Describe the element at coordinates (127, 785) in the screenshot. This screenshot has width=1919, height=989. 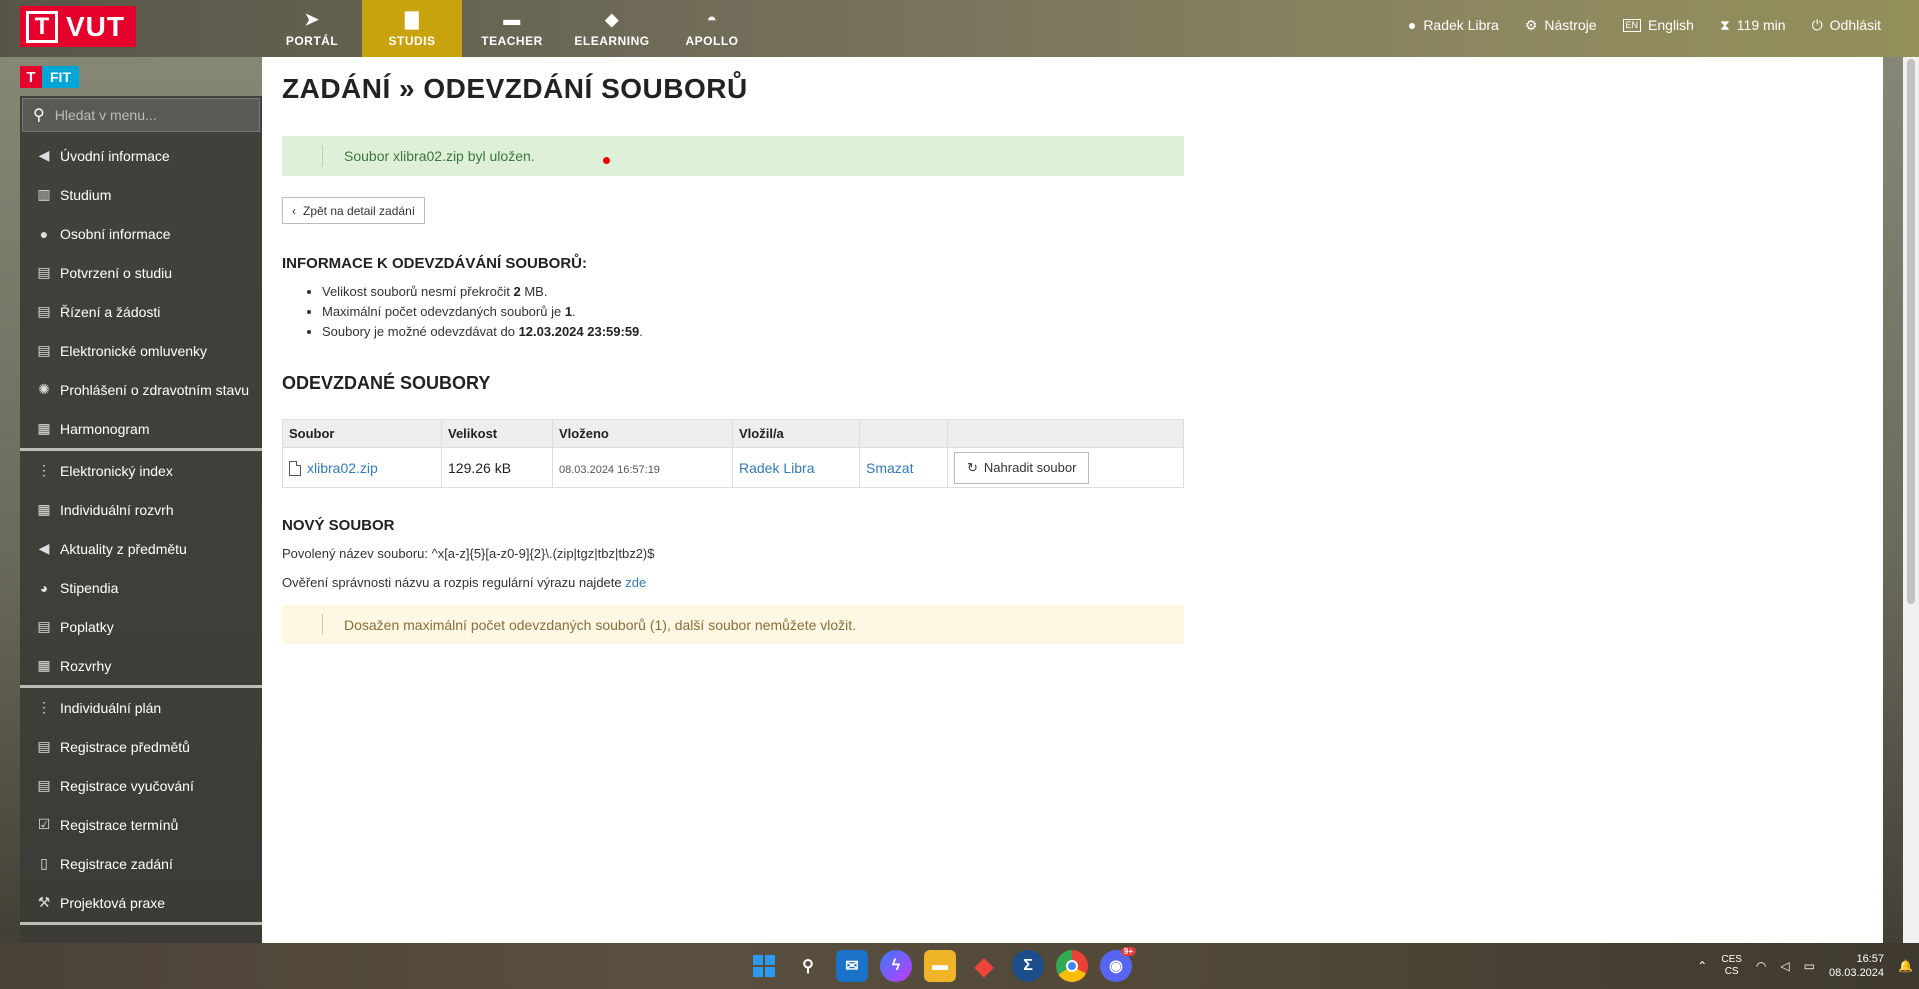
I see `sidebar-item-label: Registrace vyučování` at that location.